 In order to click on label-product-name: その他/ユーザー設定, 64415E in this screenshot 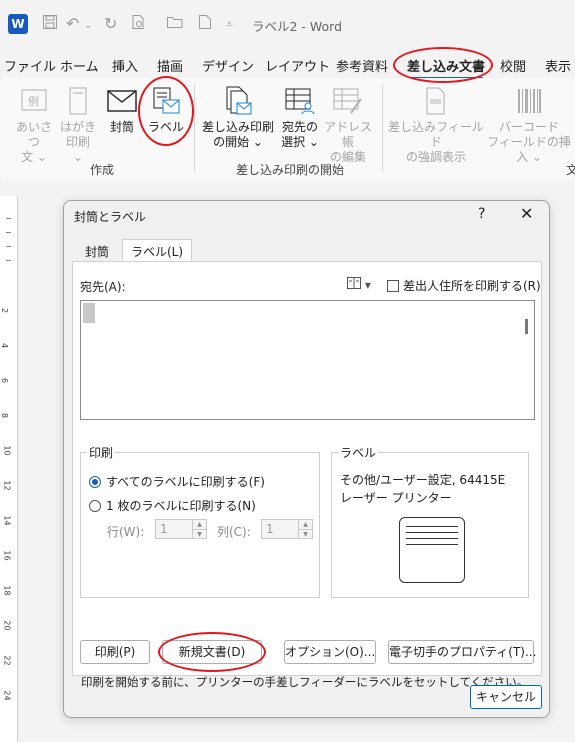, I will do `click(423, 480)`.